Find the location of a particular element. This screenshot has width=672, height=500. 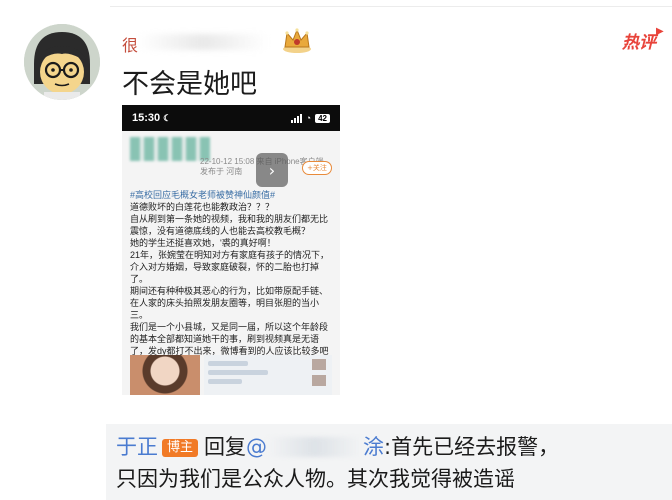

status-time: 15:30 is located at coordinates (146, 118).